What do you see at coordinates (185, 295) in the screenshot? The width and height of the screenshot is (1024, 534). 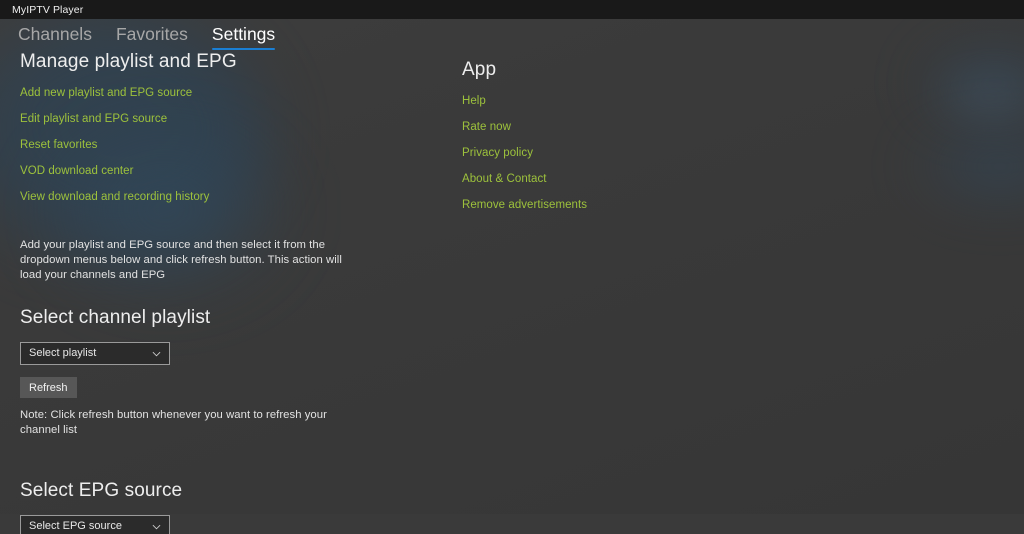 I see `spacer-after-intro` at bounding box center [185, 295].